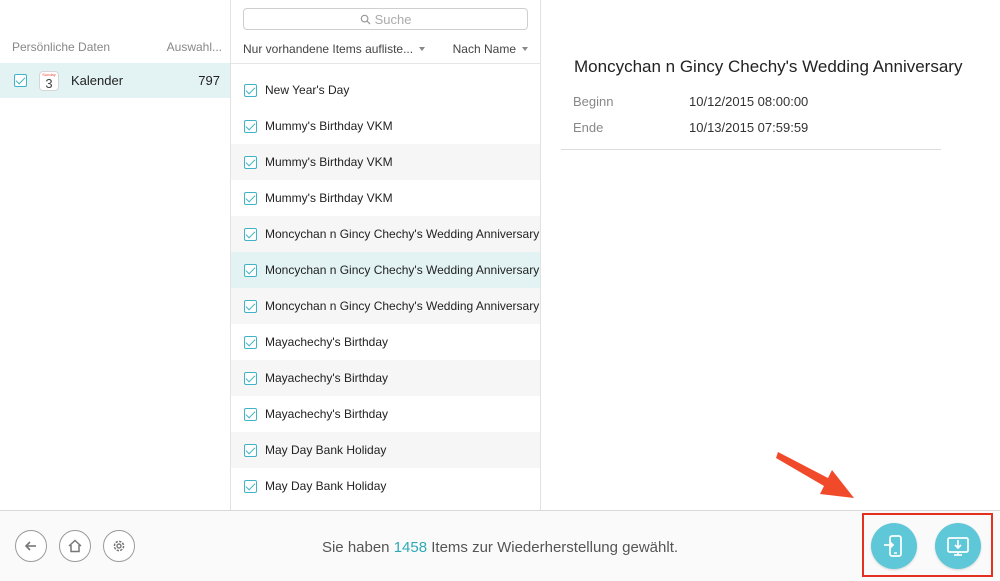 This screenshot has height=581, width=1000. Describe the element at coordinates (751, 149) in the screenshot. I see `detail-divider` at that location.